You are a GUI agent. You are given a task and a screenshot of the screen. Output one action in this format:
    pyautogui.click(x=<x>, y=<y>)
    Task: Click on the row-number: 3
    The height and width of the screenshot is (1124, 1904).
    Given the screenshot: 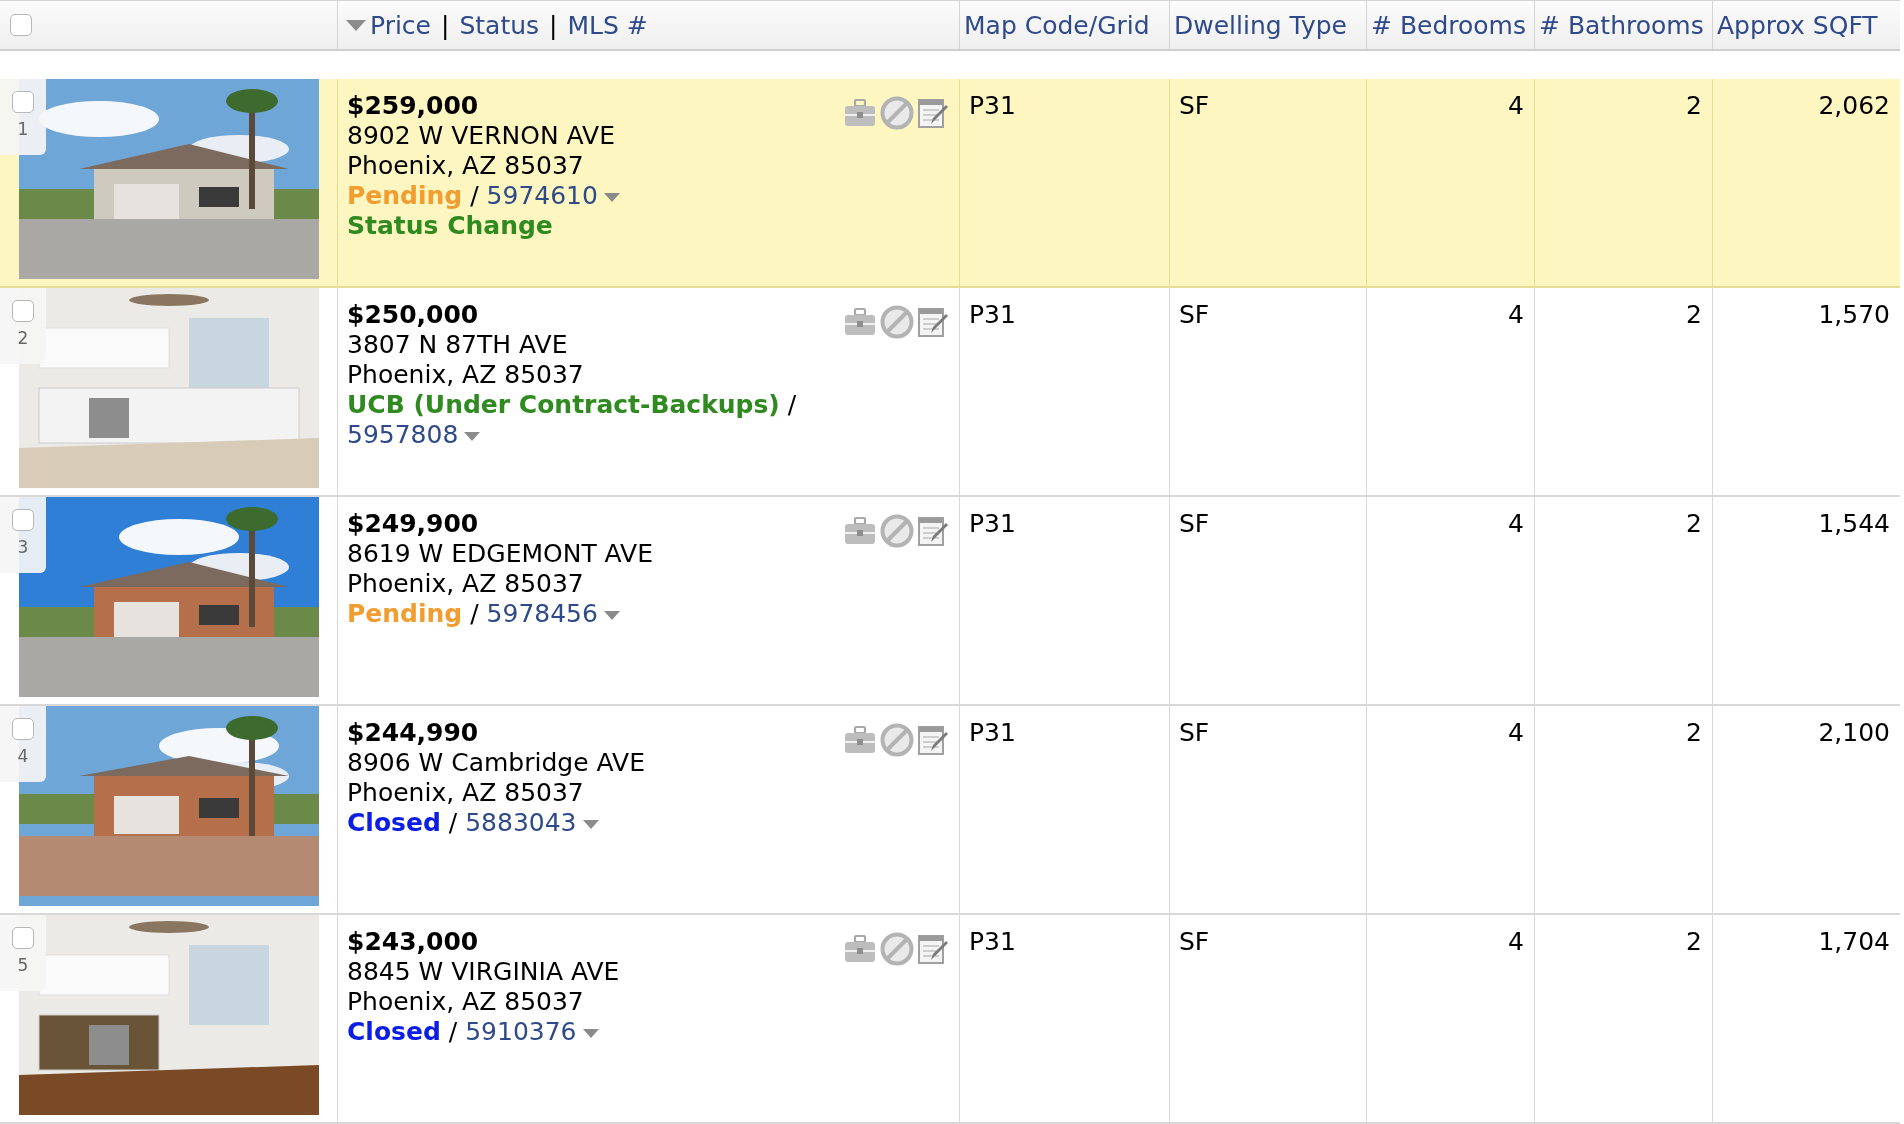 What is the action you would take?
    pyautogui.click(x=23, y=547)
    